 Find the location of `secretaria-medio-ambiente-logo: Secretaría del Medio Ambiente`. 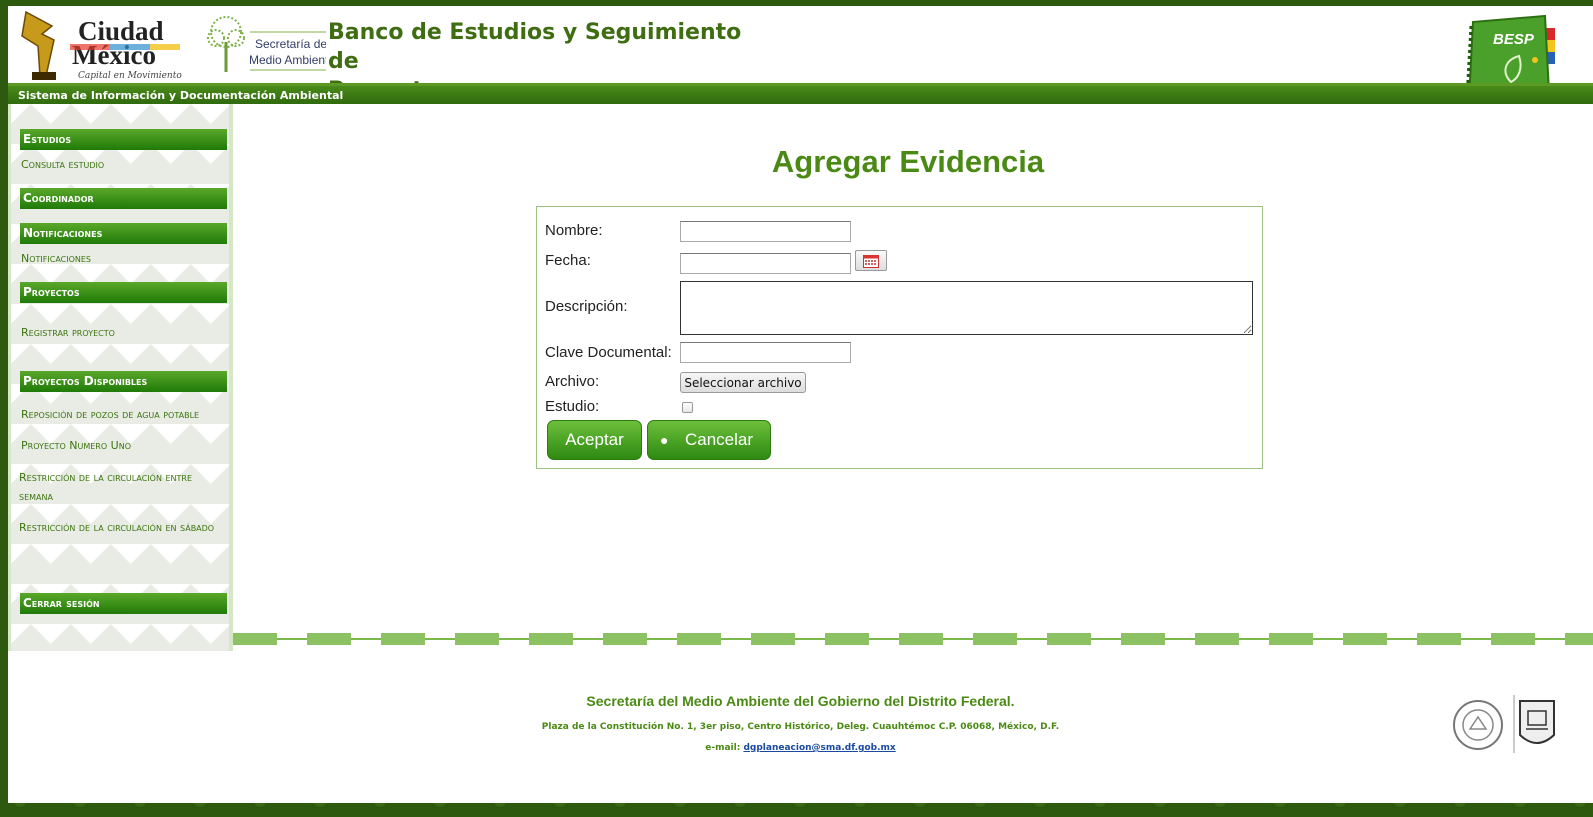

secretaria-medio-ambiente-logo: Secretaría del Medio Ambiente is located at coordinates (266, 44).